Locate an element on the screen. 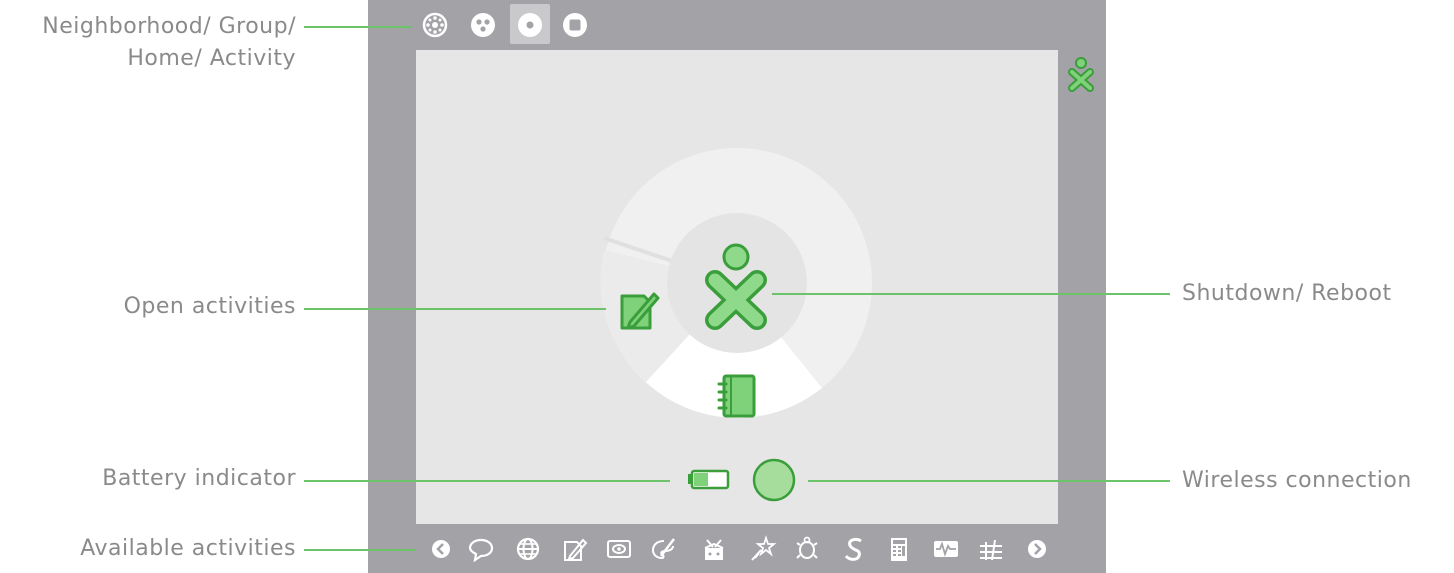  tamtam-icon is located at coordinates (714, 549).